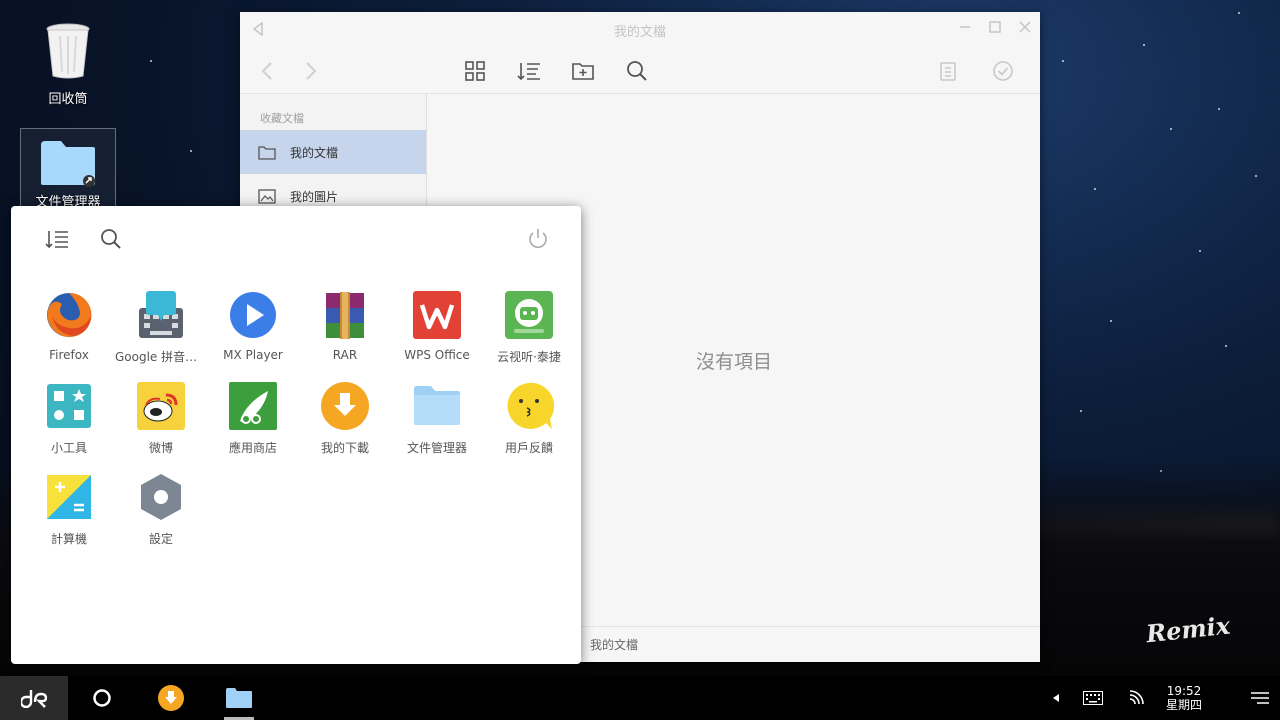  I want to click on app-name: RAR, so click(345, 355).